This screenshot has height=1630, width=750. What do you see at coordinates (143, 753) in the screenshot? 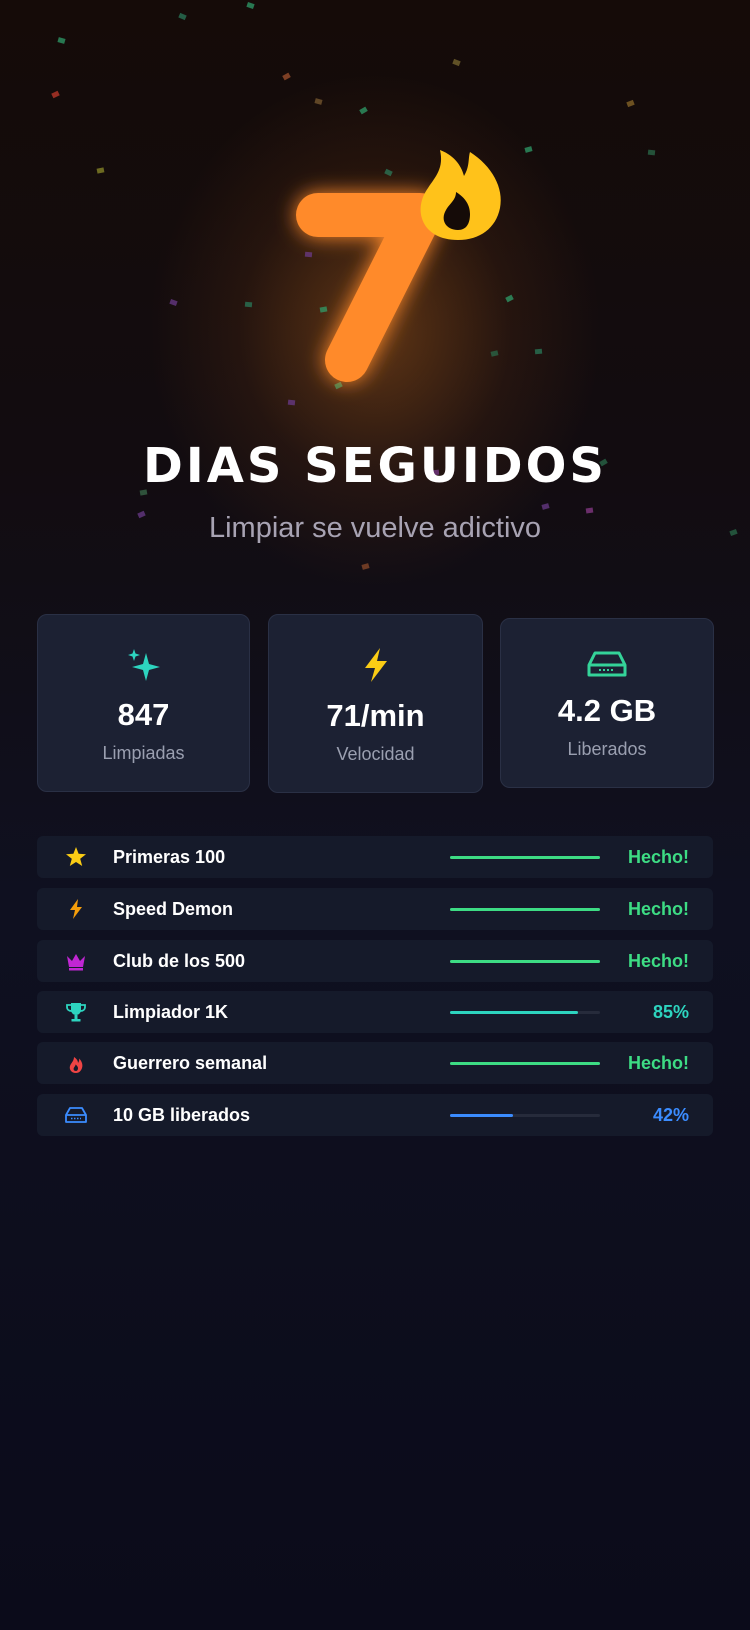
I see `stat-label: Limpiadas` at bounding box center [143, 753].